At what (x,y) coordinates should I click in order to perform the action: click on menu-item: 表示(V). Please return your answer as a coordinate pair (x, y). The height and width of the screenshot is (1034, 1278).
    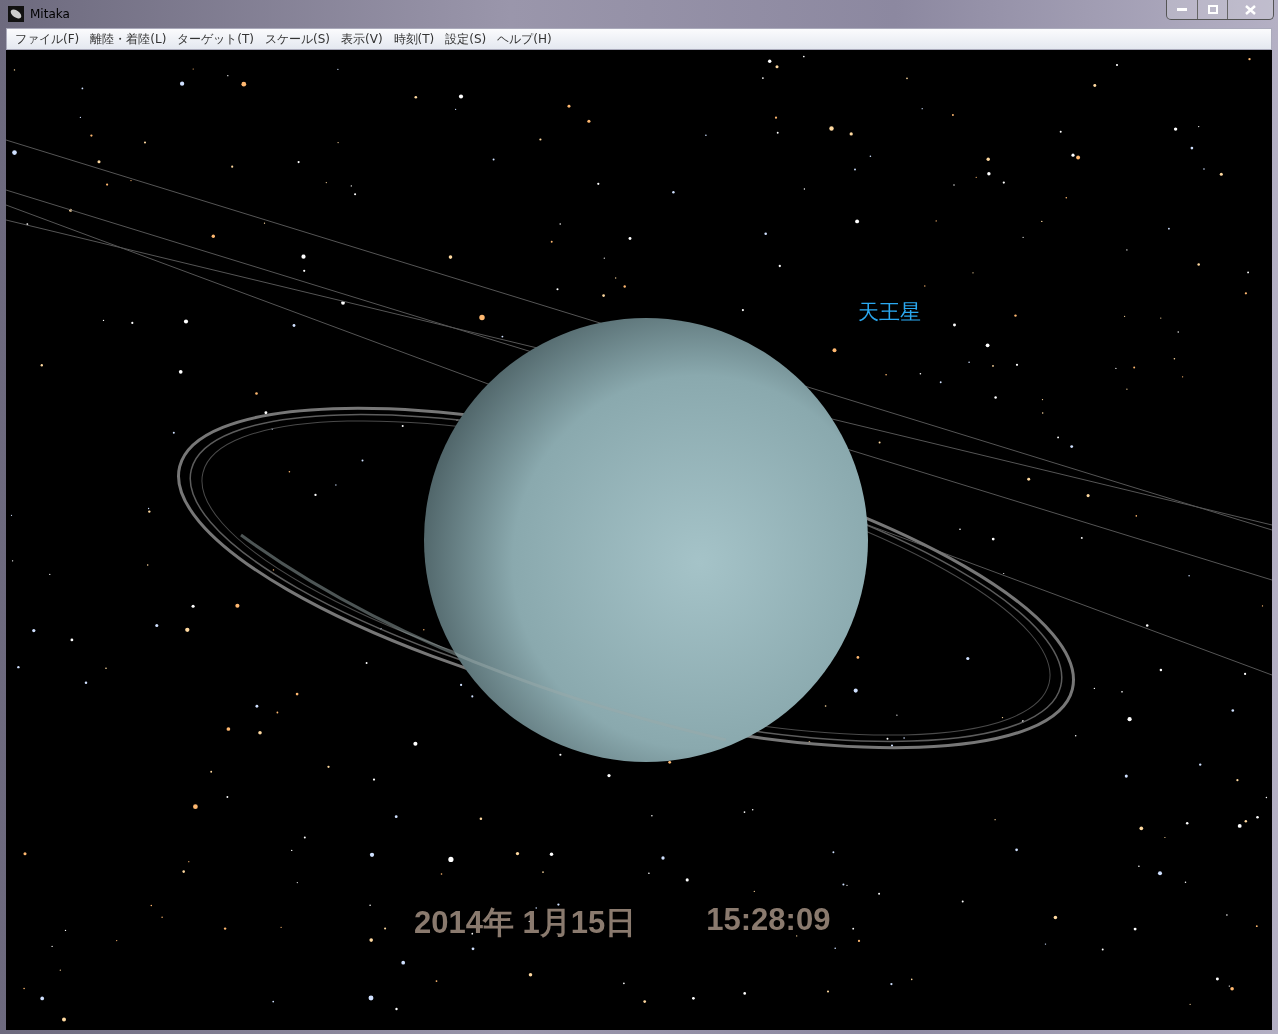
    Looking at the image, I should click on (363, 39).